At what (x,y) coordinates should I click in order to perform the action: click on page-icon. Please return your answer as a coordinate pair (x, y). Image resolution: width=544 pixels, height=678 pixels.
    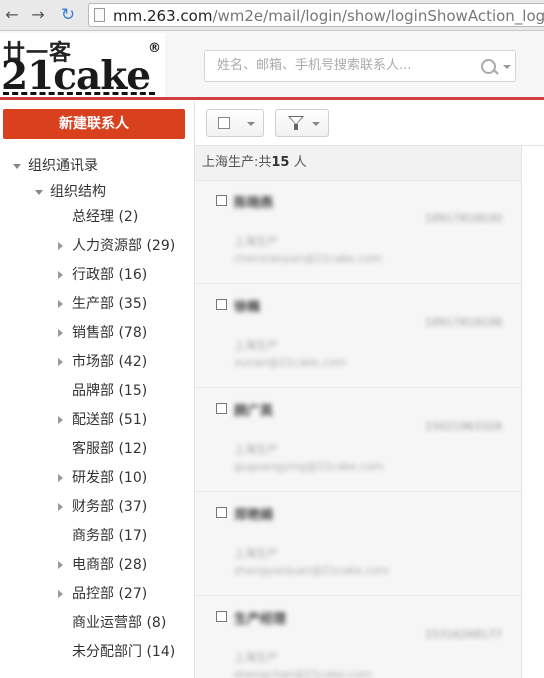
    Looking at the image, I should click on (99, 15).